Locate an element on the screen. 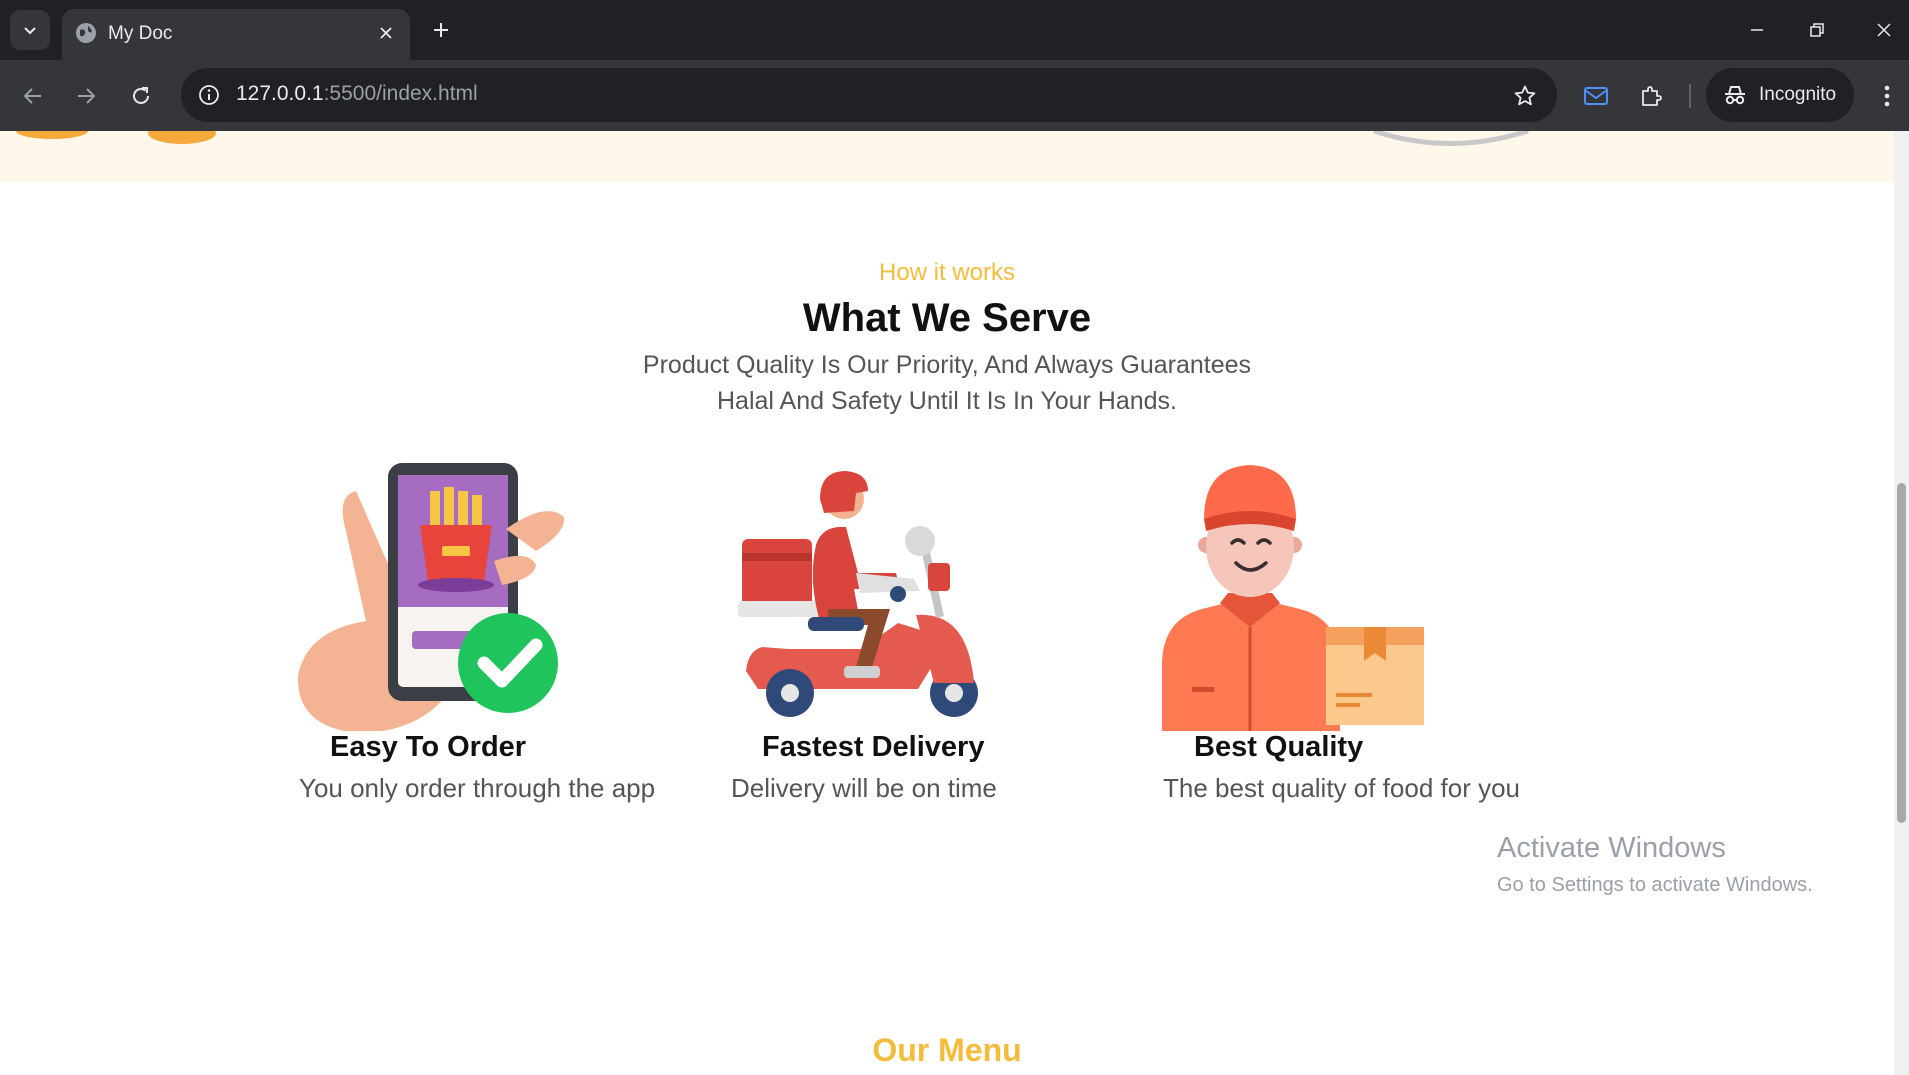  browser-menu-button is located at coordinates (1887, 96).